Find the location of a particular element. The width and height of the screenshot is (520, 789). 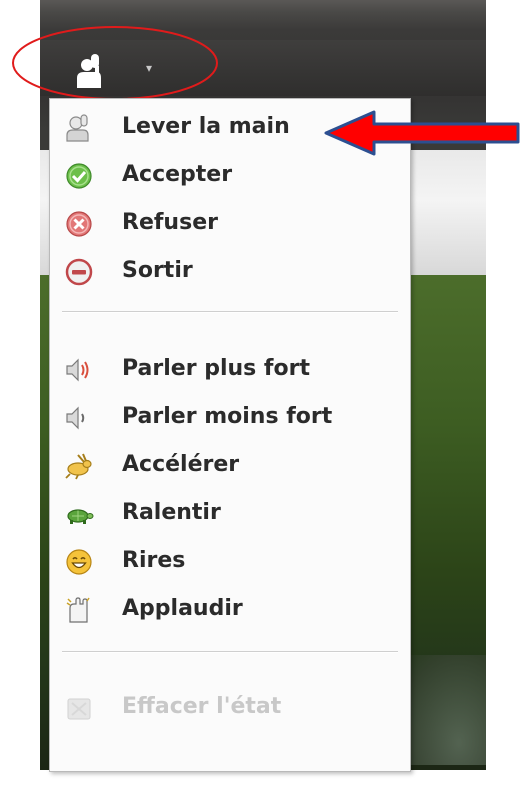

menu-item-label: Accepter is located at coordinates (177, 174).